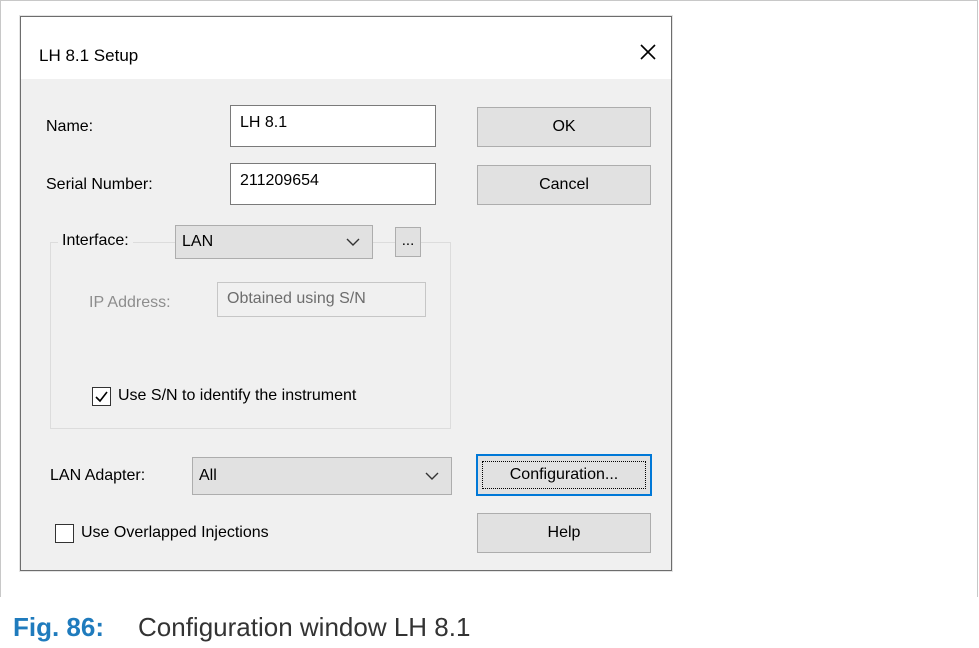  Describe the element at coordinates (564, 185) in the screenshot. I see `cancel-button: Cancel` at that location.